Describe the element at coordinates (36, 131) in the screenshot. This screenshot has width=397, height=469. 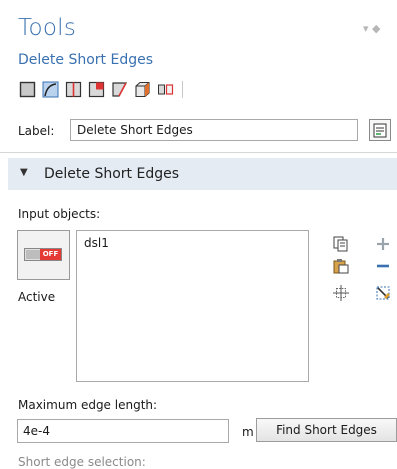
I see `label-caption: Label:` at that location.